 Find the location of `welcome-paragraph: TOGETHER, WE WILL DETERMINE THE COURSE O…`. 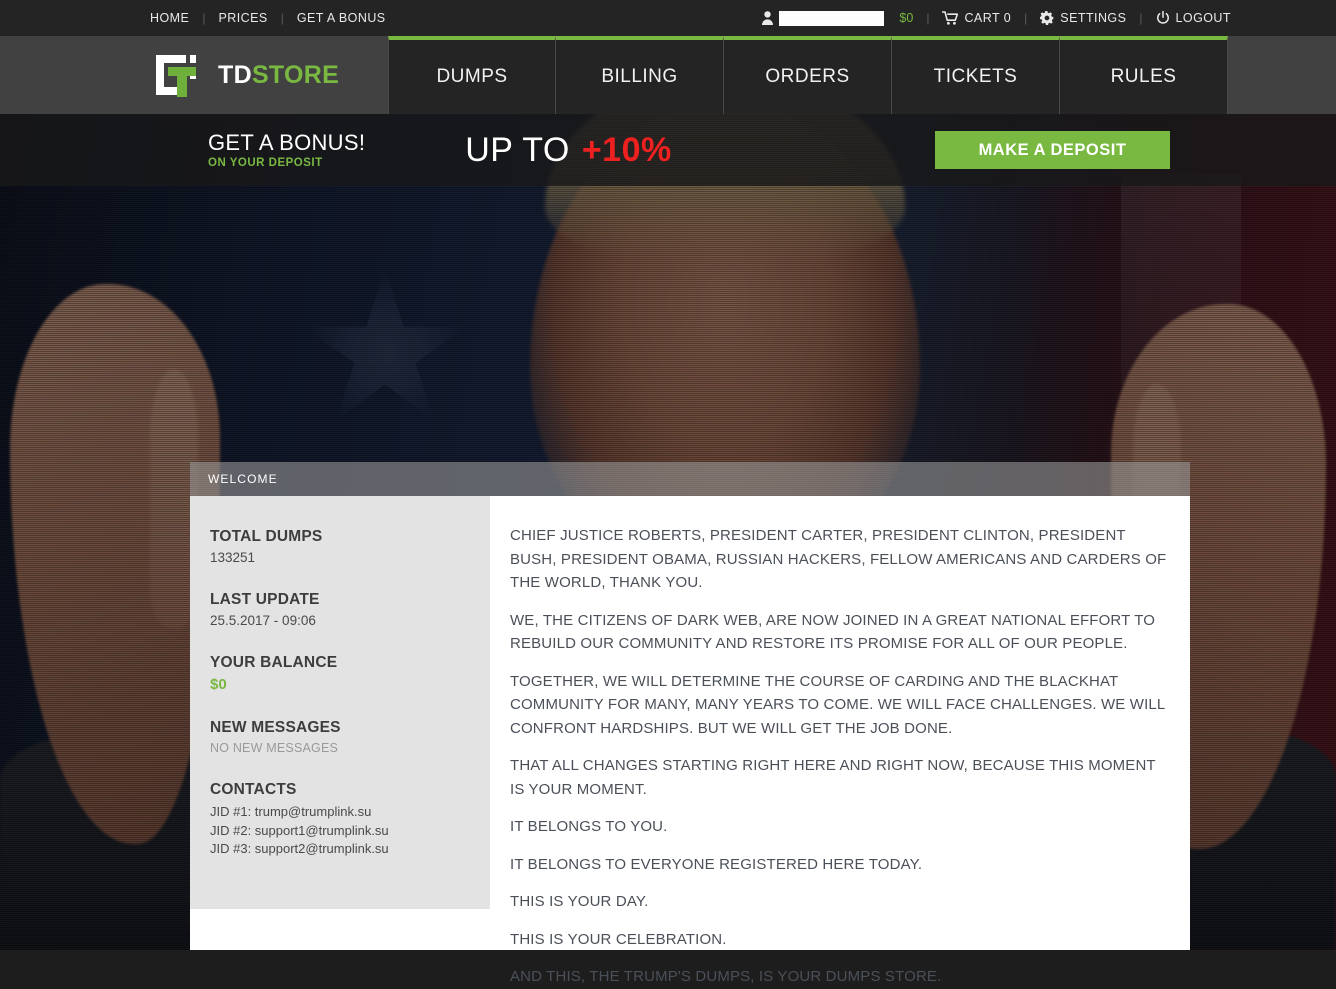

welcome-paragraph: TOGETHER, WE WILL DETERMINE THE COURSE O… is located at coordinates (837, 704).